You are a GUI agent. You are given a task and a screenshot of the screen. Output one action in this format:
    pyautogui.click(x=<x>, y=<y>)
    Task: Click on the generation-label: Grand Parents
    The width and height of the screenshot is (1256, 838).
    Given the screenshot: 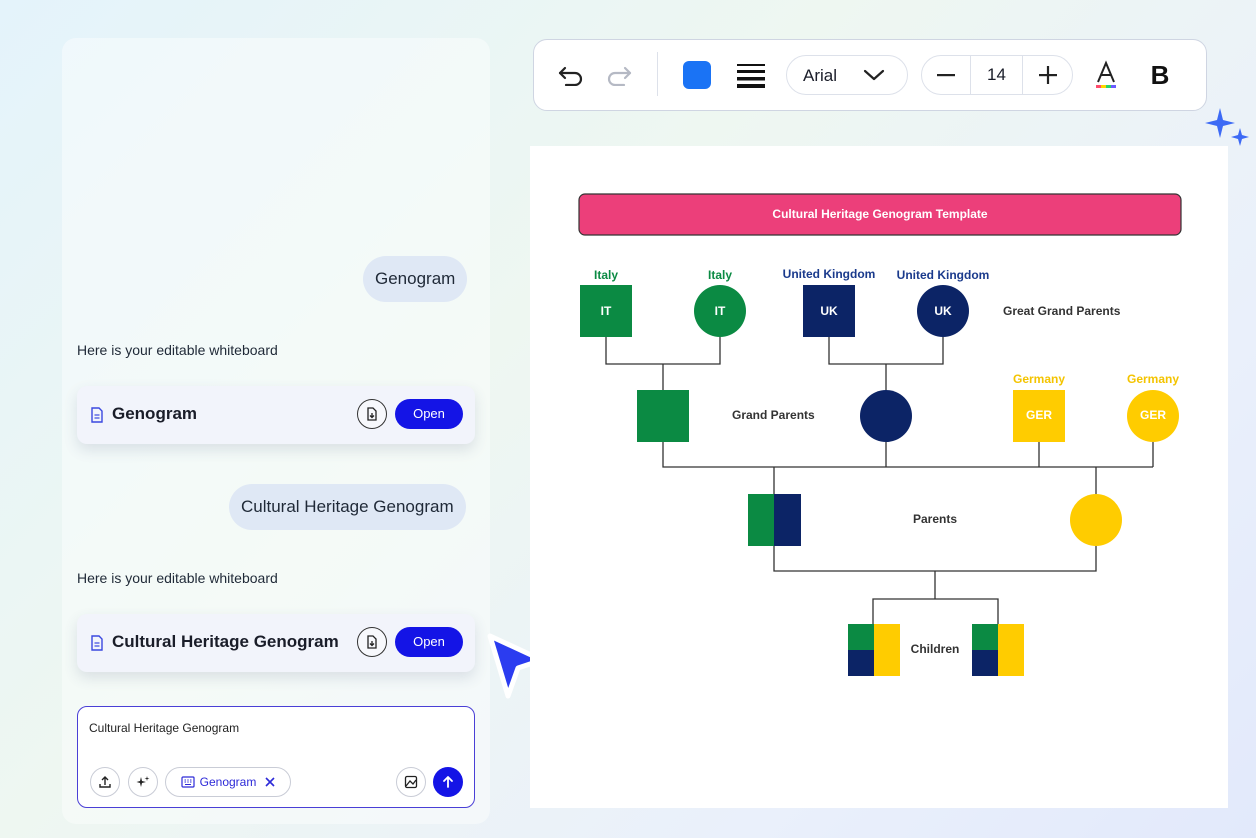 What is the action you would take?
    pyautogui.click(x=773, y=415)
    